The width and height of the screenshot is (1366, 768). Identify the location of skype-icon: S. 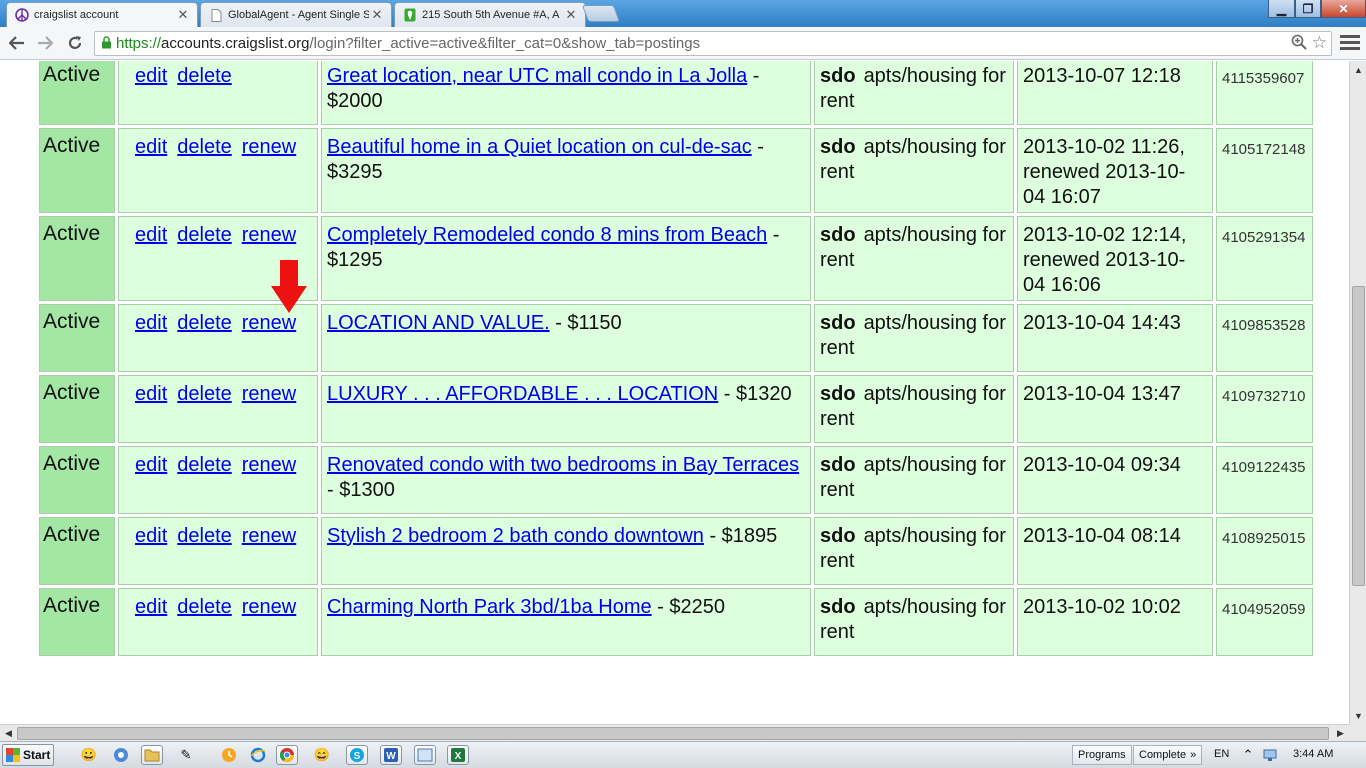
(357, 755).